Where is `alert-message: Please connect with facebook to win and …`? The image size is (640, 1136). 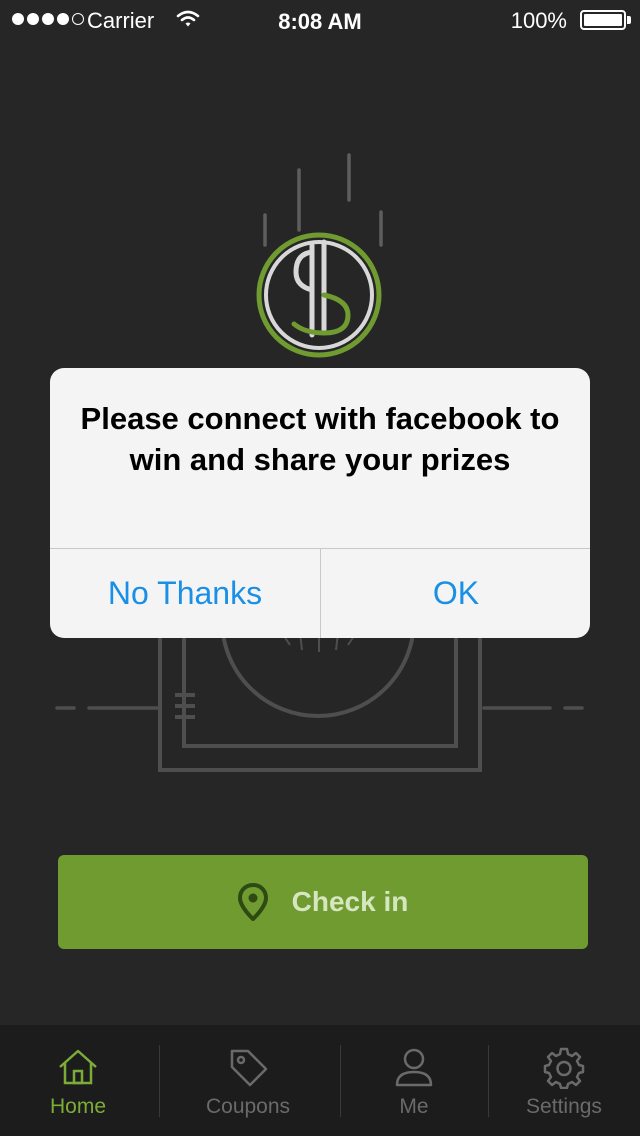
alert-message: Please connect with facebook to win and … is located at coordinates (320, 439).